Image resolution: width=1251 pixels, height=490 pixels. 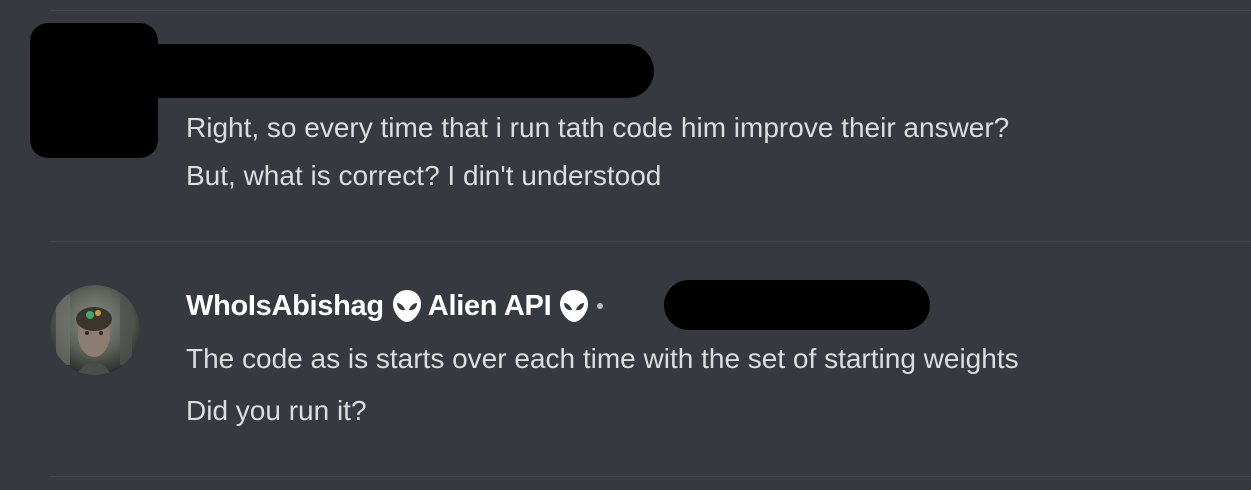 I want to click on avatar, so click(x=95, y=330).